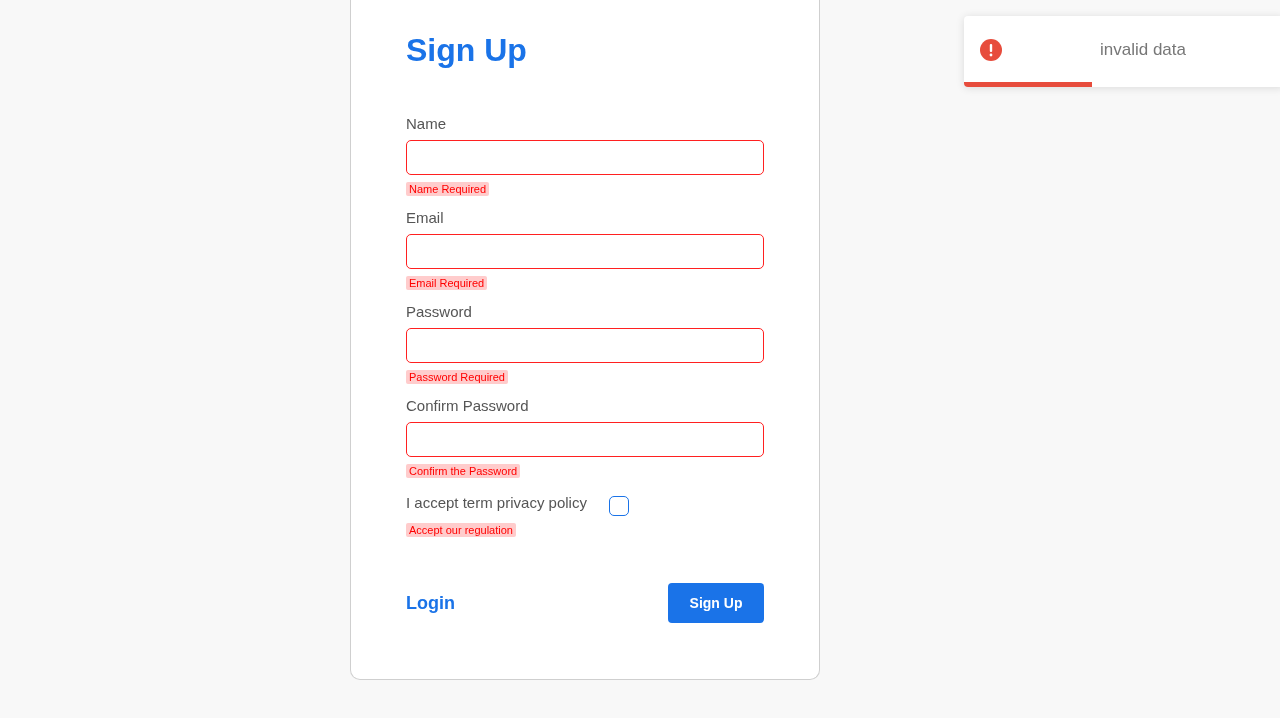 This screenshot has width=1280, height=718. Describe the element at coordinates (430, 603) in the screenshot. I see `login-link: Login` at that location.